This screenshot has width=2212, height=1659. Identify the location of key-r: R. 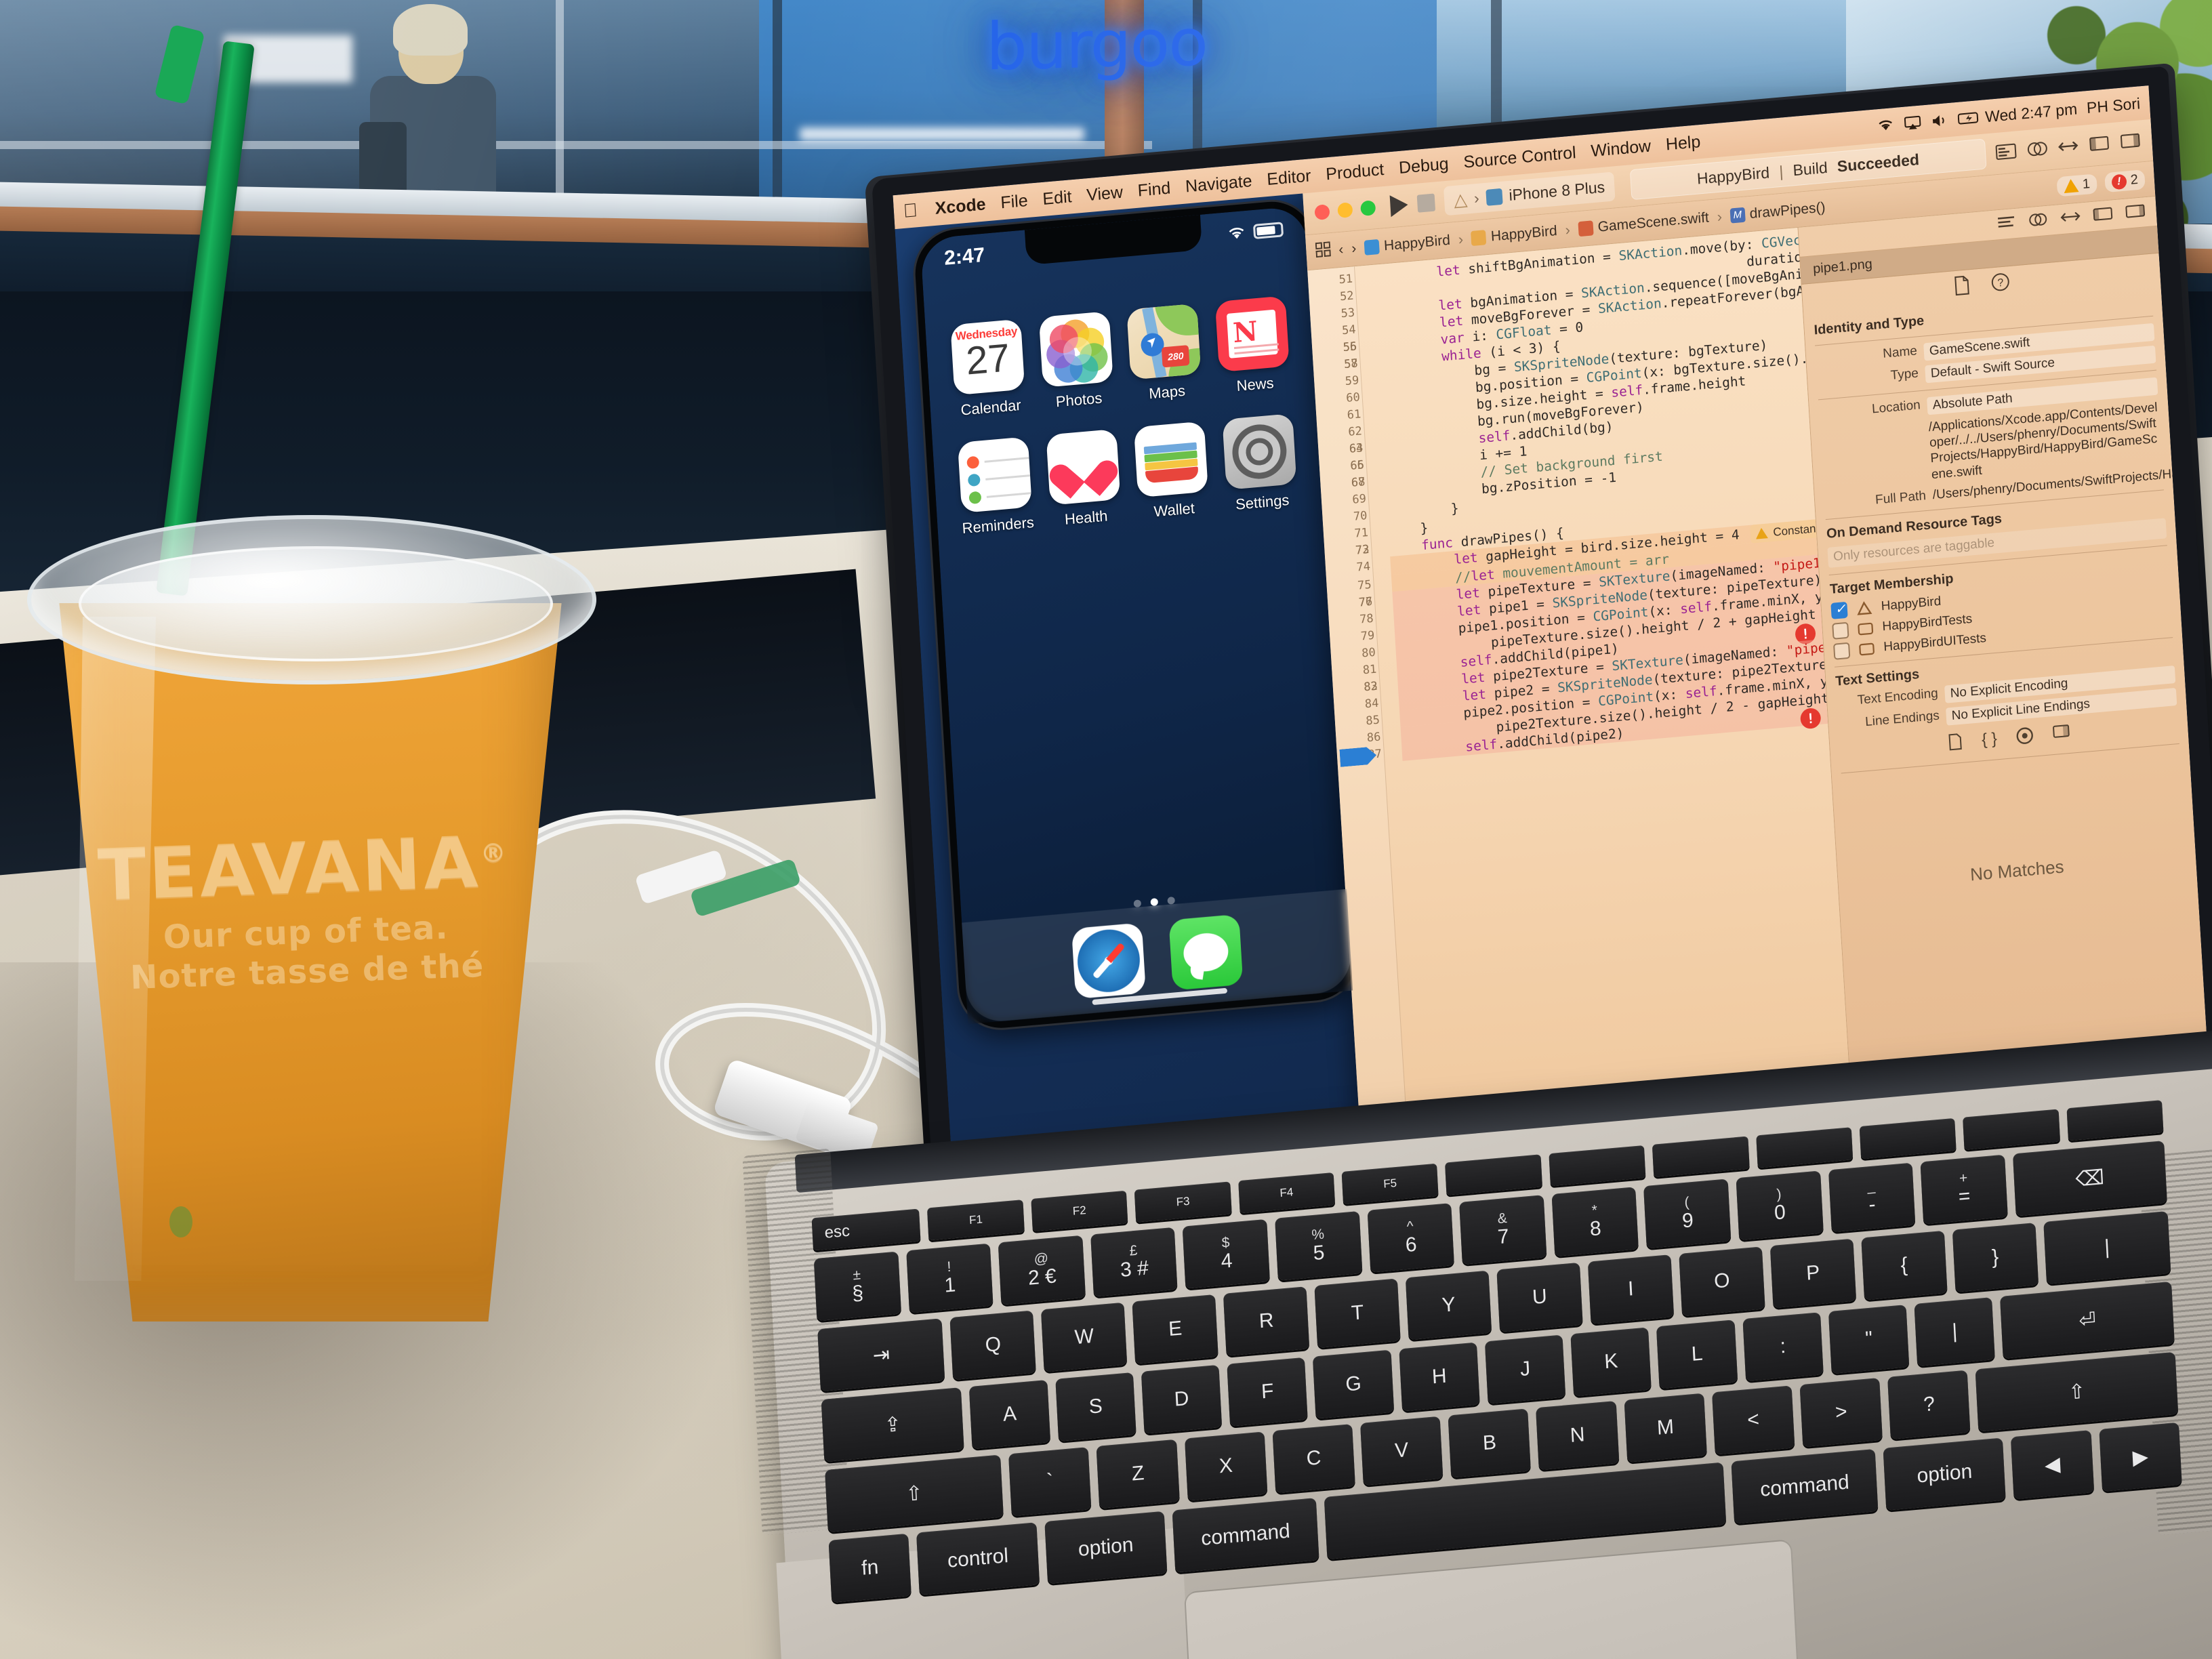
(1267, 1321).